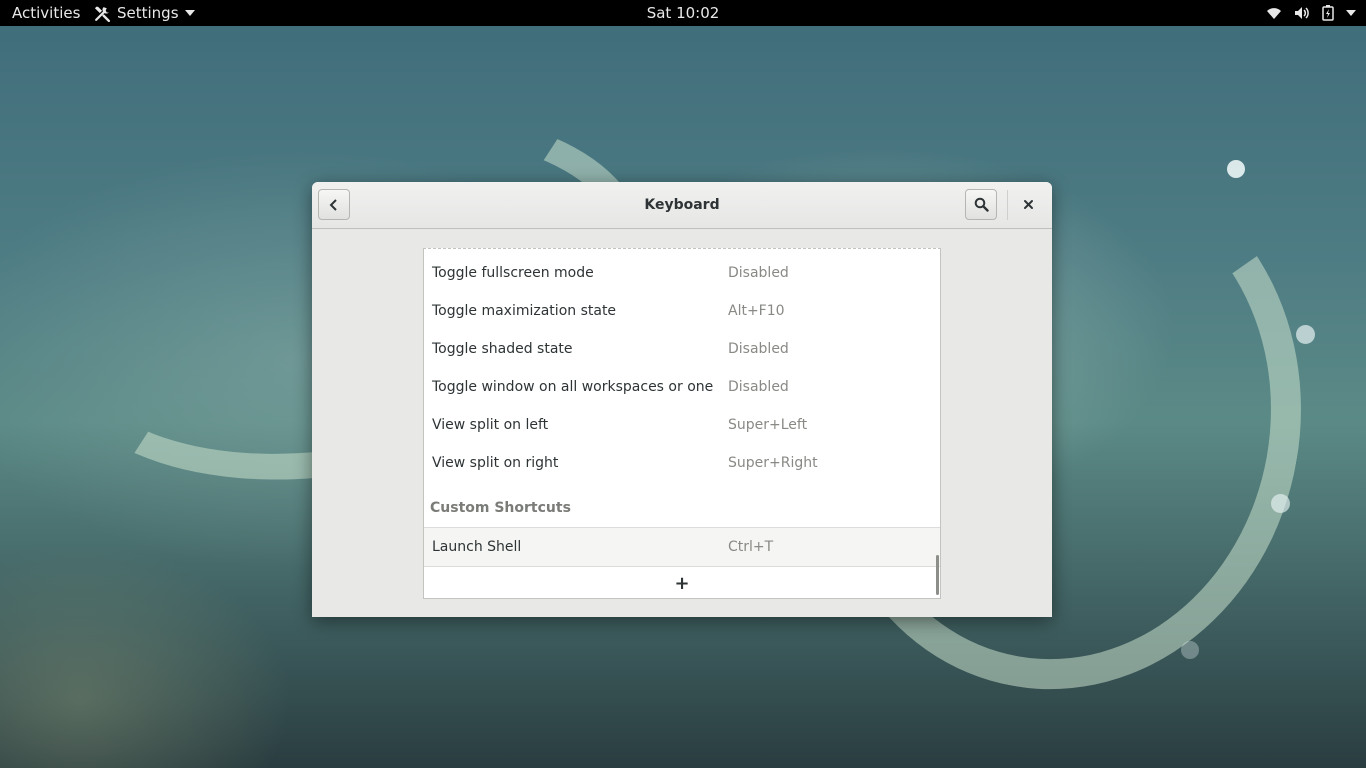  I want to click on shortcut-row: View split on left Super+Left, so click(682, 425).